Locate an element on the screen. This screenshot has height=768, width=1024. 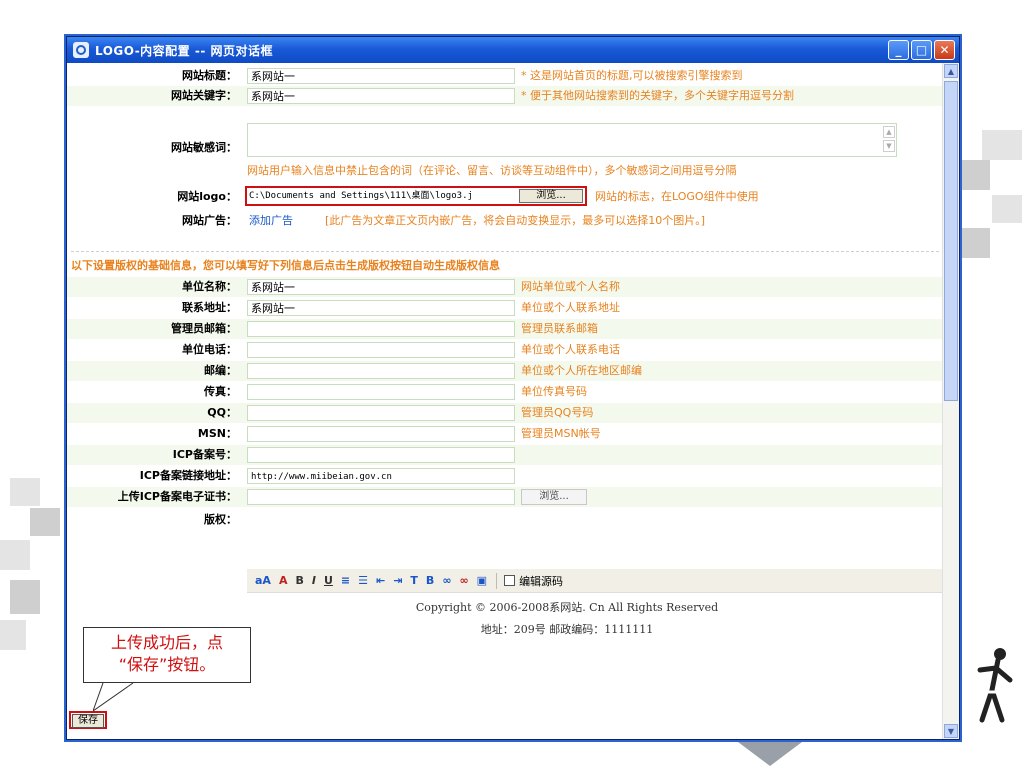
row-msn: MSN： 管理员MSN帐号 is located at coordinates (505, 434).